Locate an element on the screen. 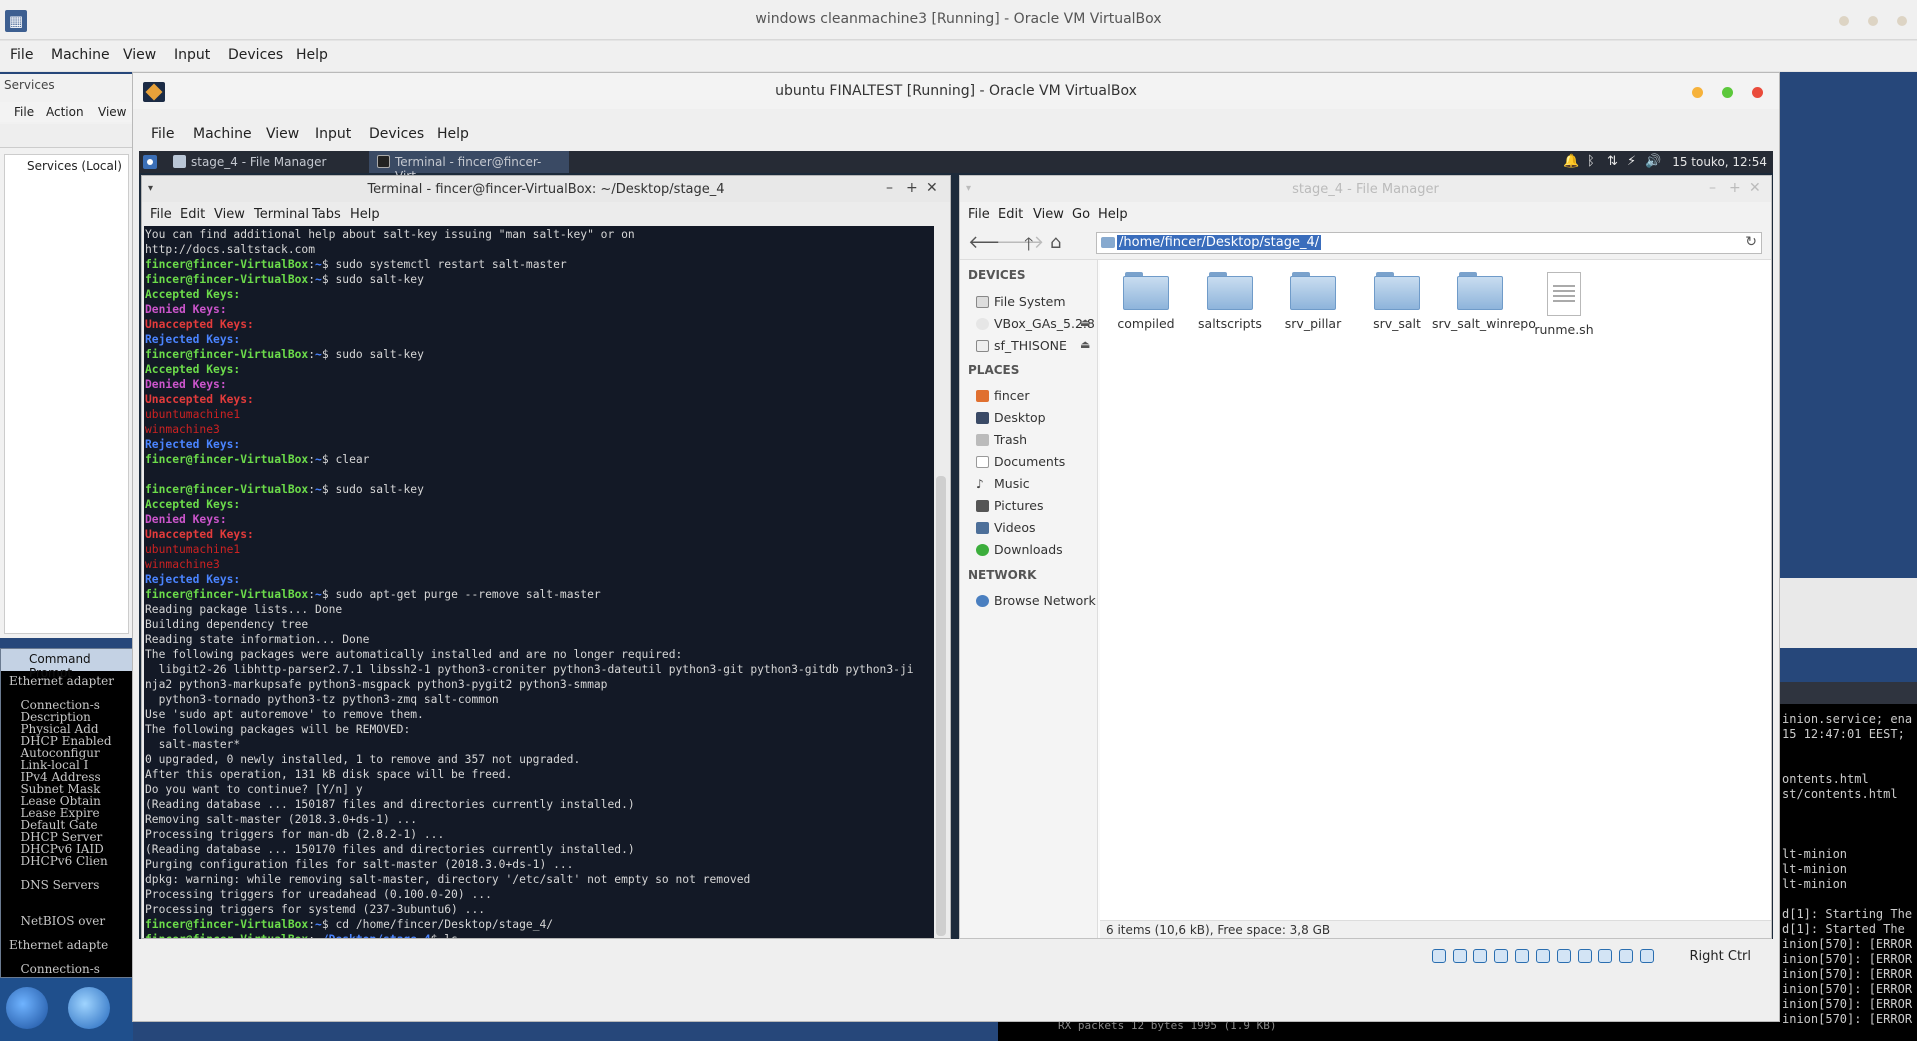 This screenshot has width=1917, height=1041. sidebar-item-music: Music is located at coordinates (1012, 483).